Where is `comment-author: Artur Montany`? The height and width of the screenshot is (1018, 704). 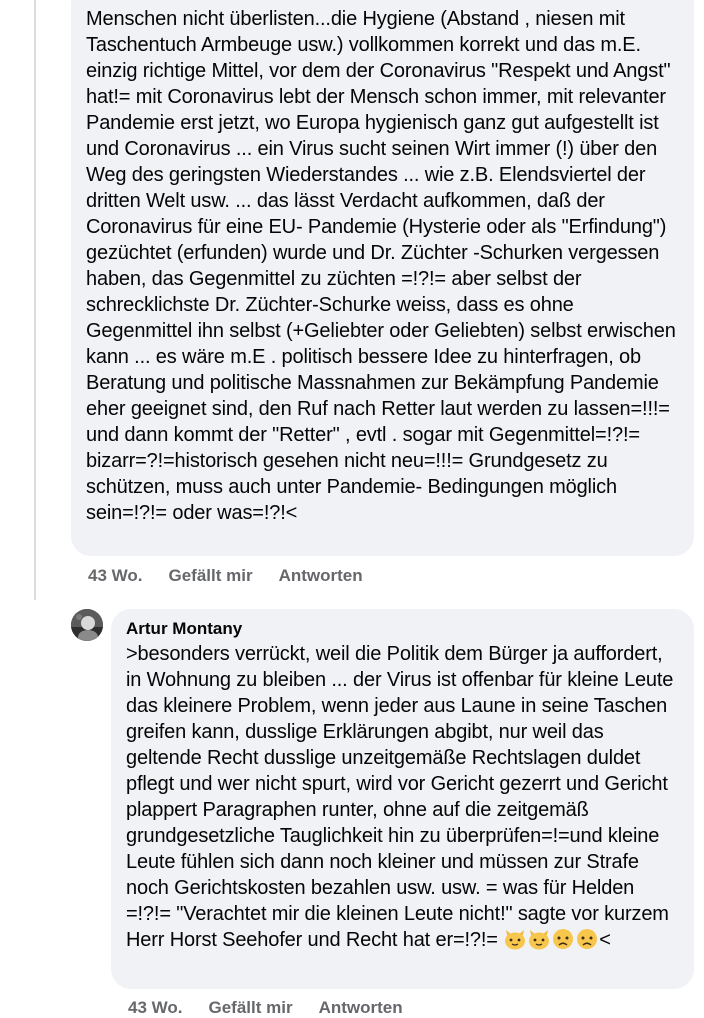 comment-author: Artur Montany is located at coordinates (403, 629).